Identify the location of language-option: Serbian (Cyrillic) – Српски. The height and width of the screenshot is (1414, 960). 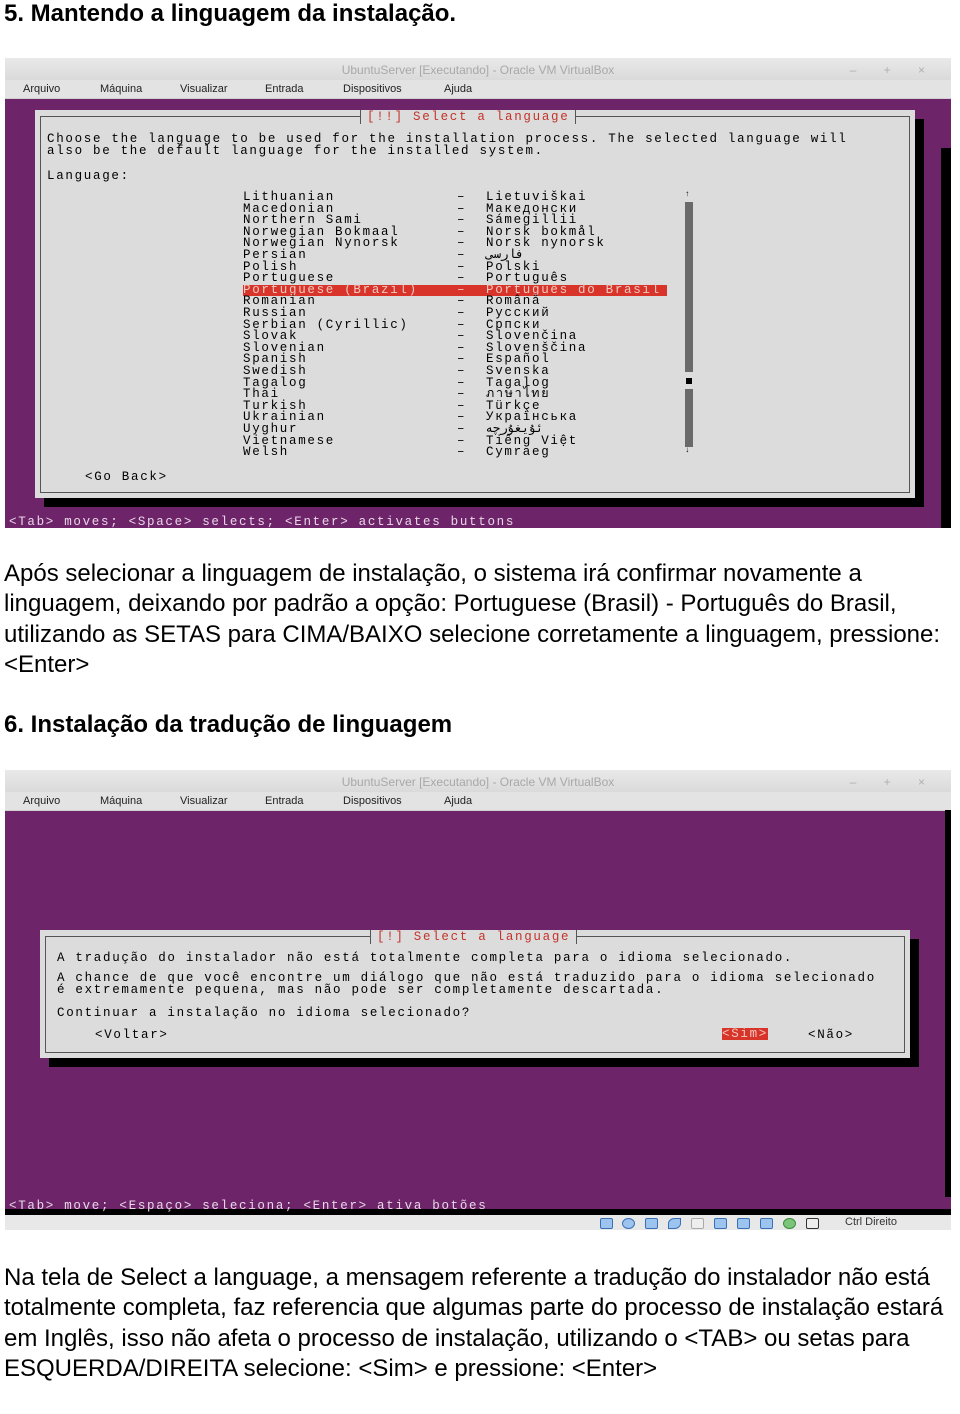
(455, 325).